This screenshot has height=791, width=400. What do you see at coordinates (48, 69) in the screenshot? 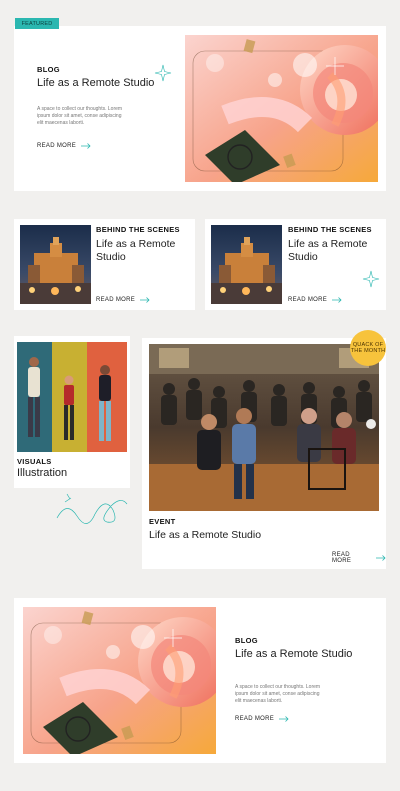
I see `featured-category: BLOG` at bounding box center [48, 69].